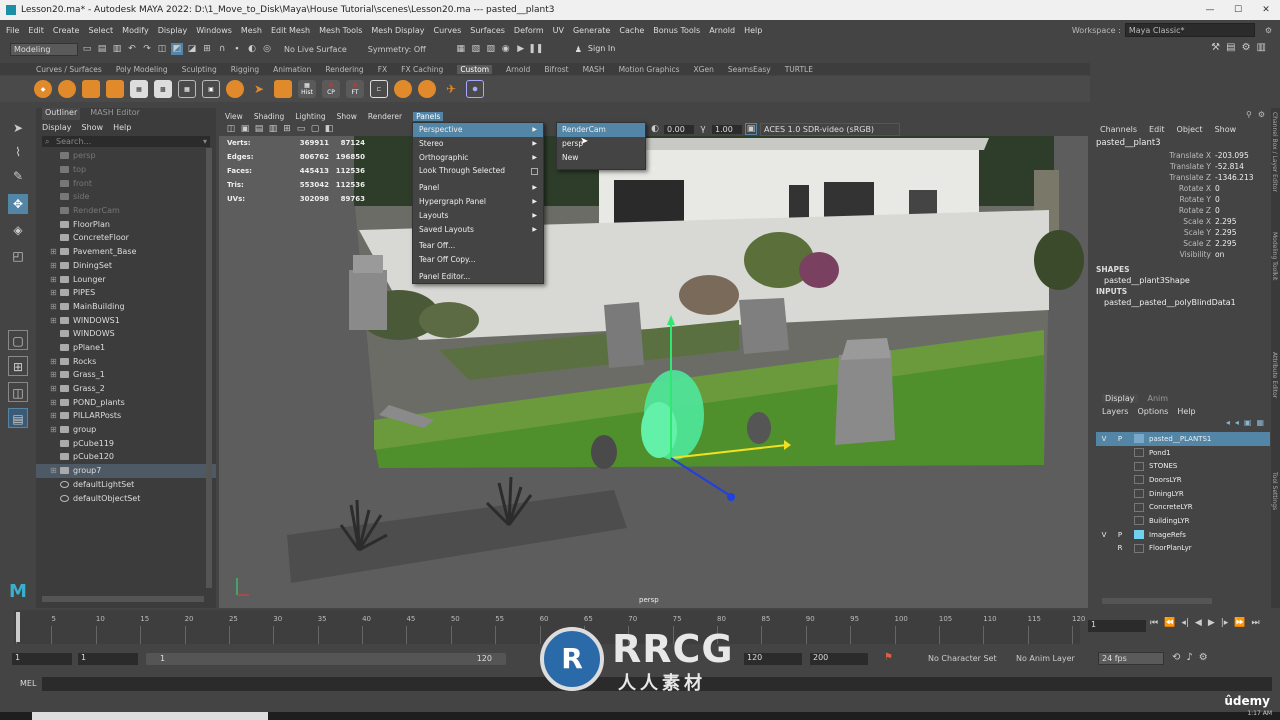  I want to click on scene-end-field: 200, so click(839, 659).